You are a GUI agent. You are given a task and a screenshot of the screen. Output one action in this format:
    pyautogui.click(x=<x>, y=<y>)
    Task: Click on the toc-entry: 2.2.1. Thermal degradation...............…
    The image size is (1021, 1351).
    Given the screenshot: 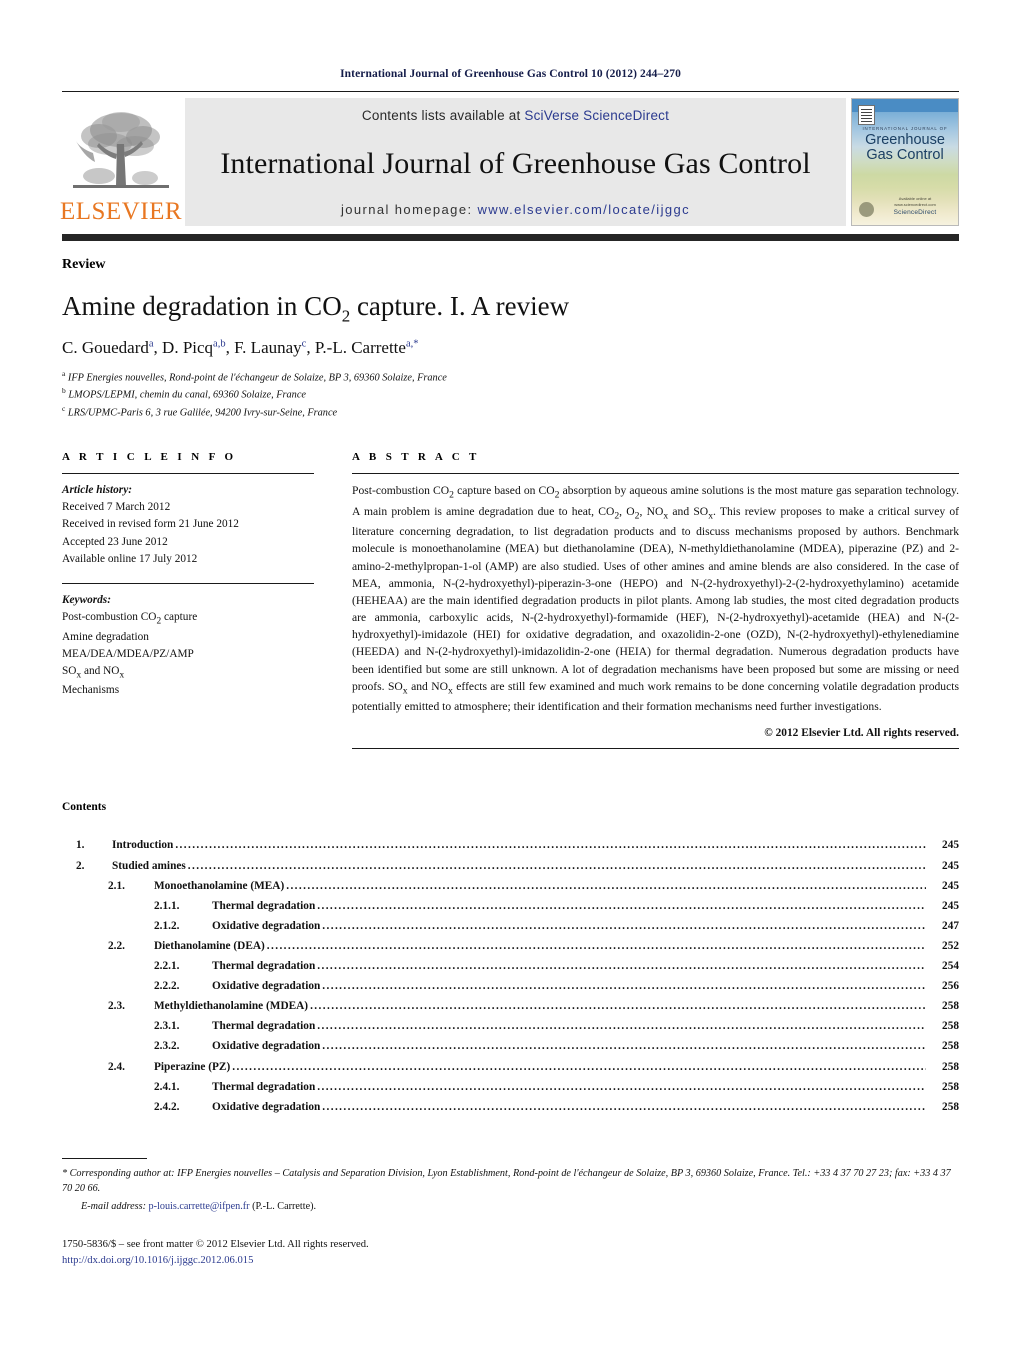 What is the action you would take?
    pyautogui.click(x=510, y=966)
    